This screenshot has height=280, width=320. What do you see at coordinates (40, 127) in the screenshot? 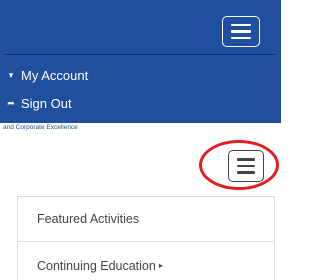
I see `site-tagline: and Corporate Excellence` at bounding box center [40, 127].